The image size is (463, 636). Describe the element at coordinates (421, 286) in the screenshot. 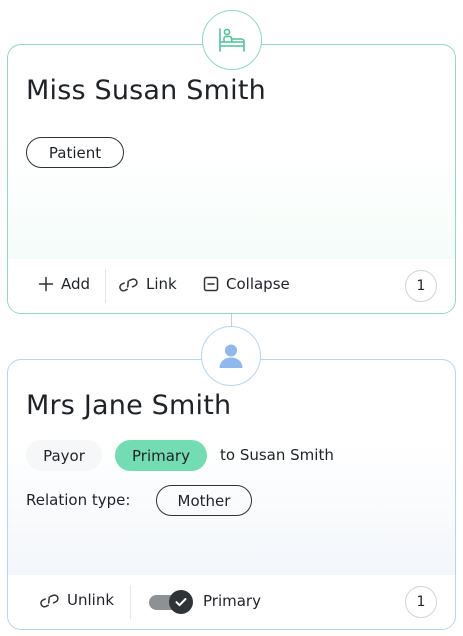

I see `patient-count-badge: 1` at that location.